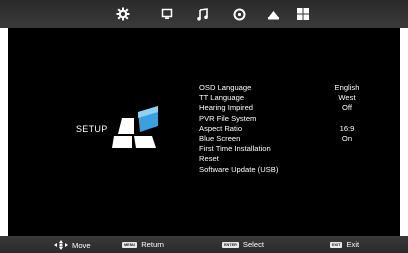 The image size is (408, 253). Describe the element at coordinates (347, 128) in the screenshot. I see `menu-item-value: 16:9` at that location.